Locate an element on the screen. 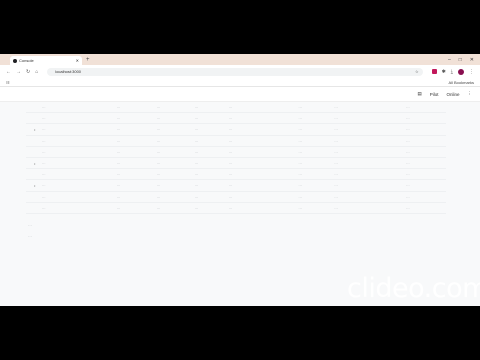 The image size is (480, 360). new-tab-button: + is located at coordinates (88, 60).